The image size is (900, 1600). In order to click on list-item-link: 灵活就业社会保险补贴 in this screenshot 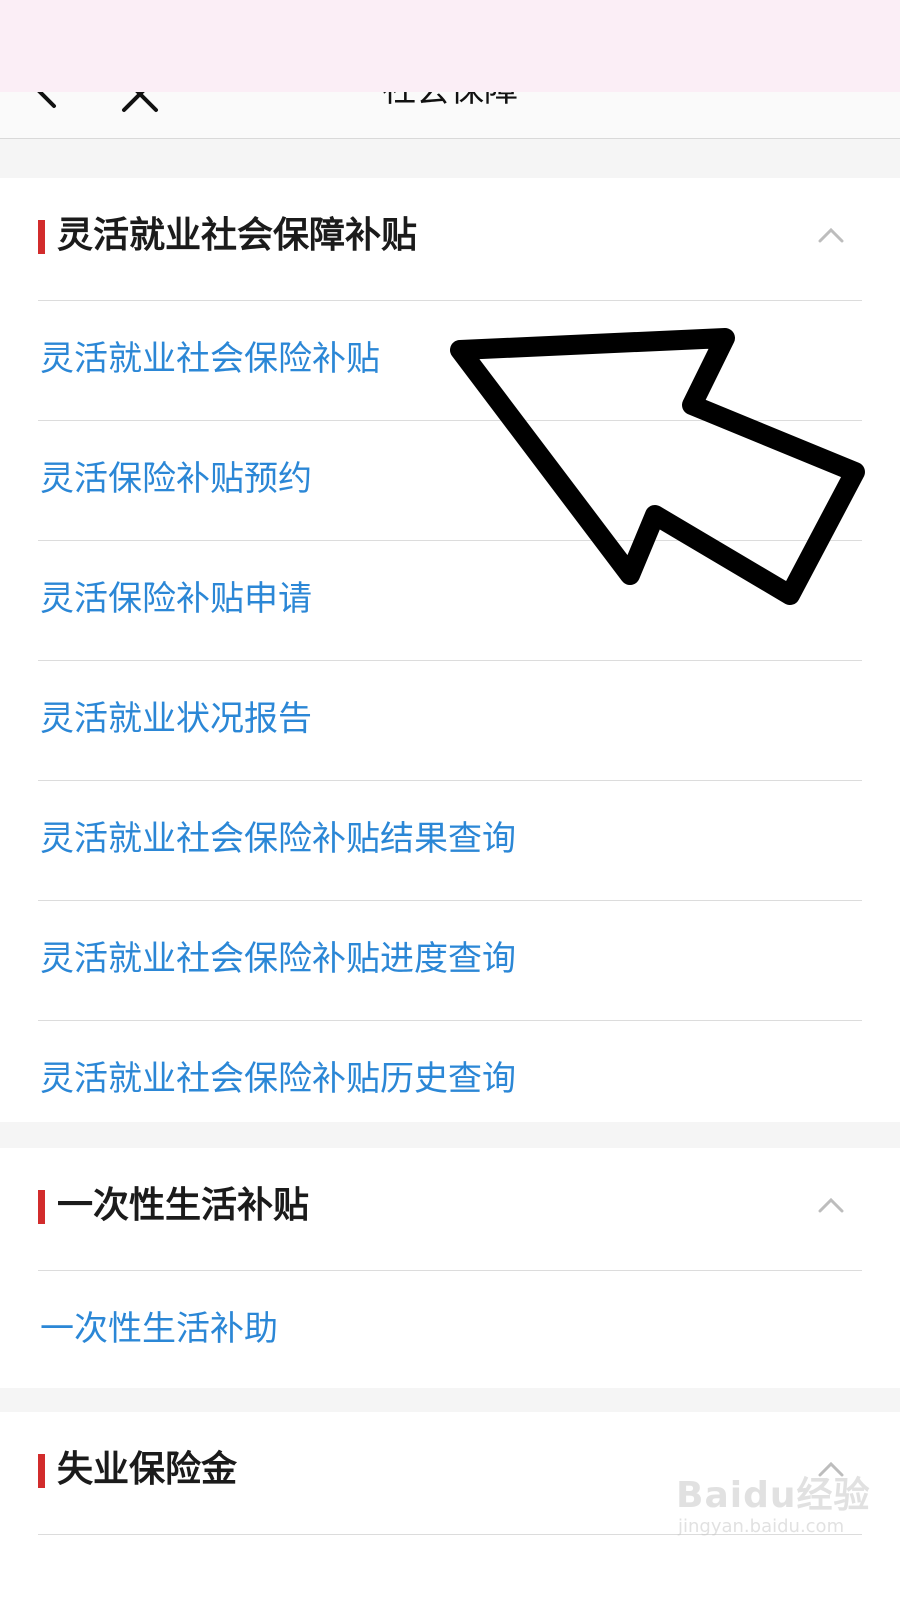, I will do `click(210, 359)`.